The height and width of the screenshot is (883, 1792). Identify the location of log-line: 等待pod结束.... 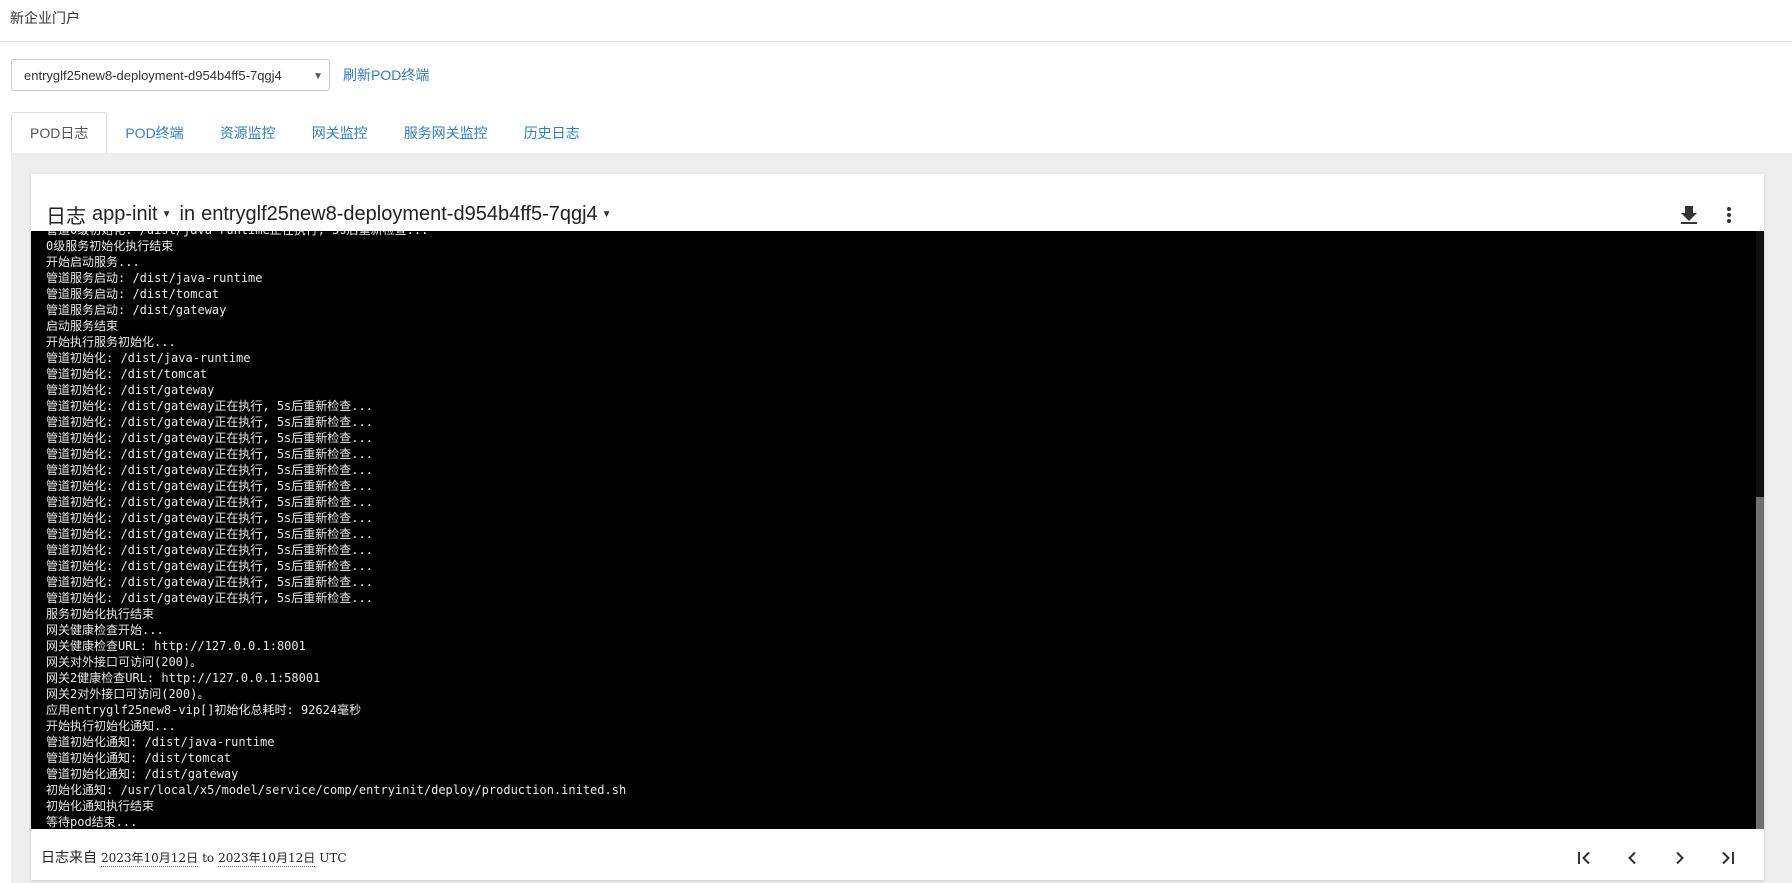
(92, 822).